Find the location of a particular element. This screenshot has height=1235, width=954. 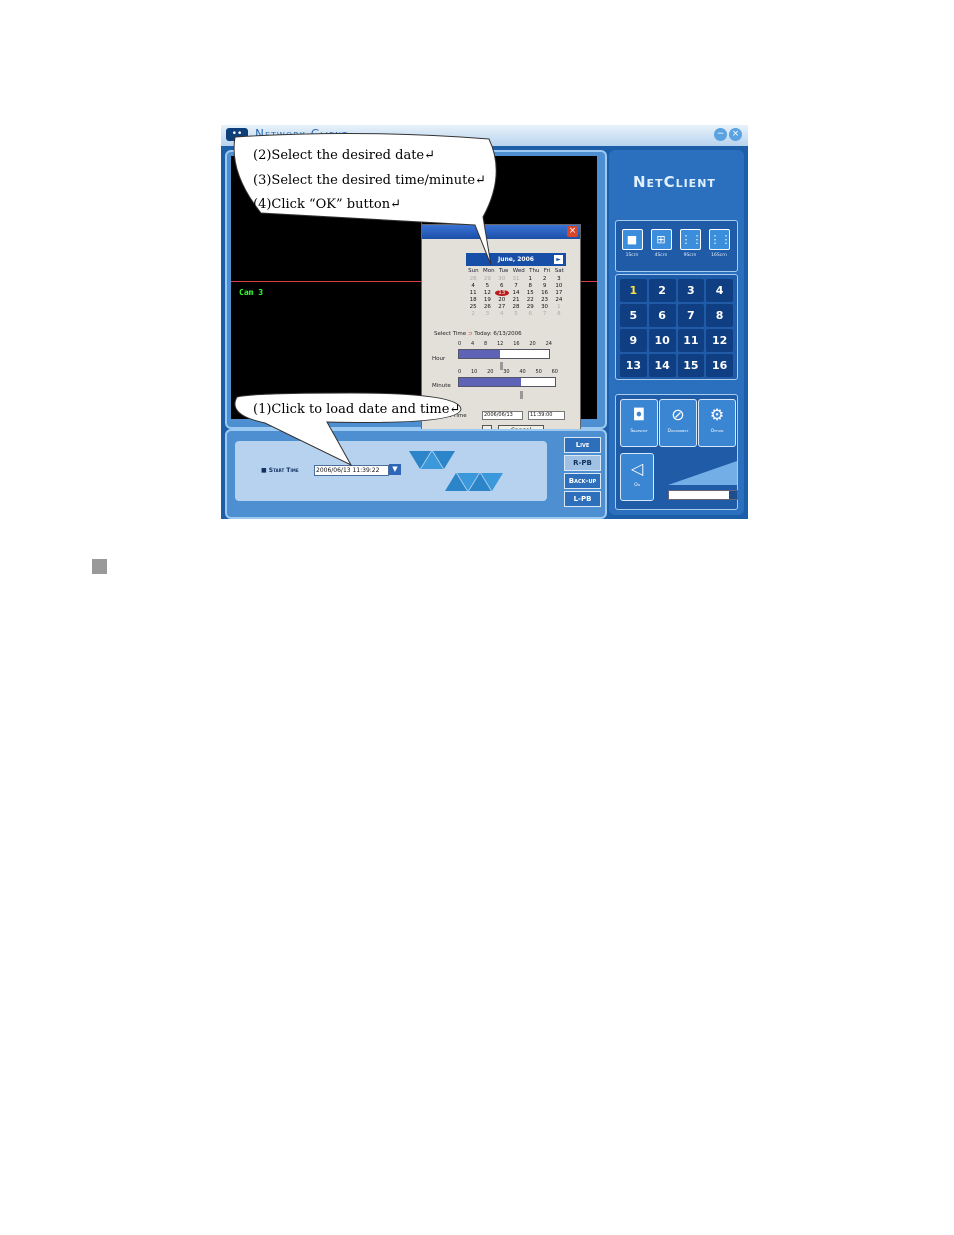

callout-step-4: (4)Click “OK” button↵ is located at coordinates (327, 204).